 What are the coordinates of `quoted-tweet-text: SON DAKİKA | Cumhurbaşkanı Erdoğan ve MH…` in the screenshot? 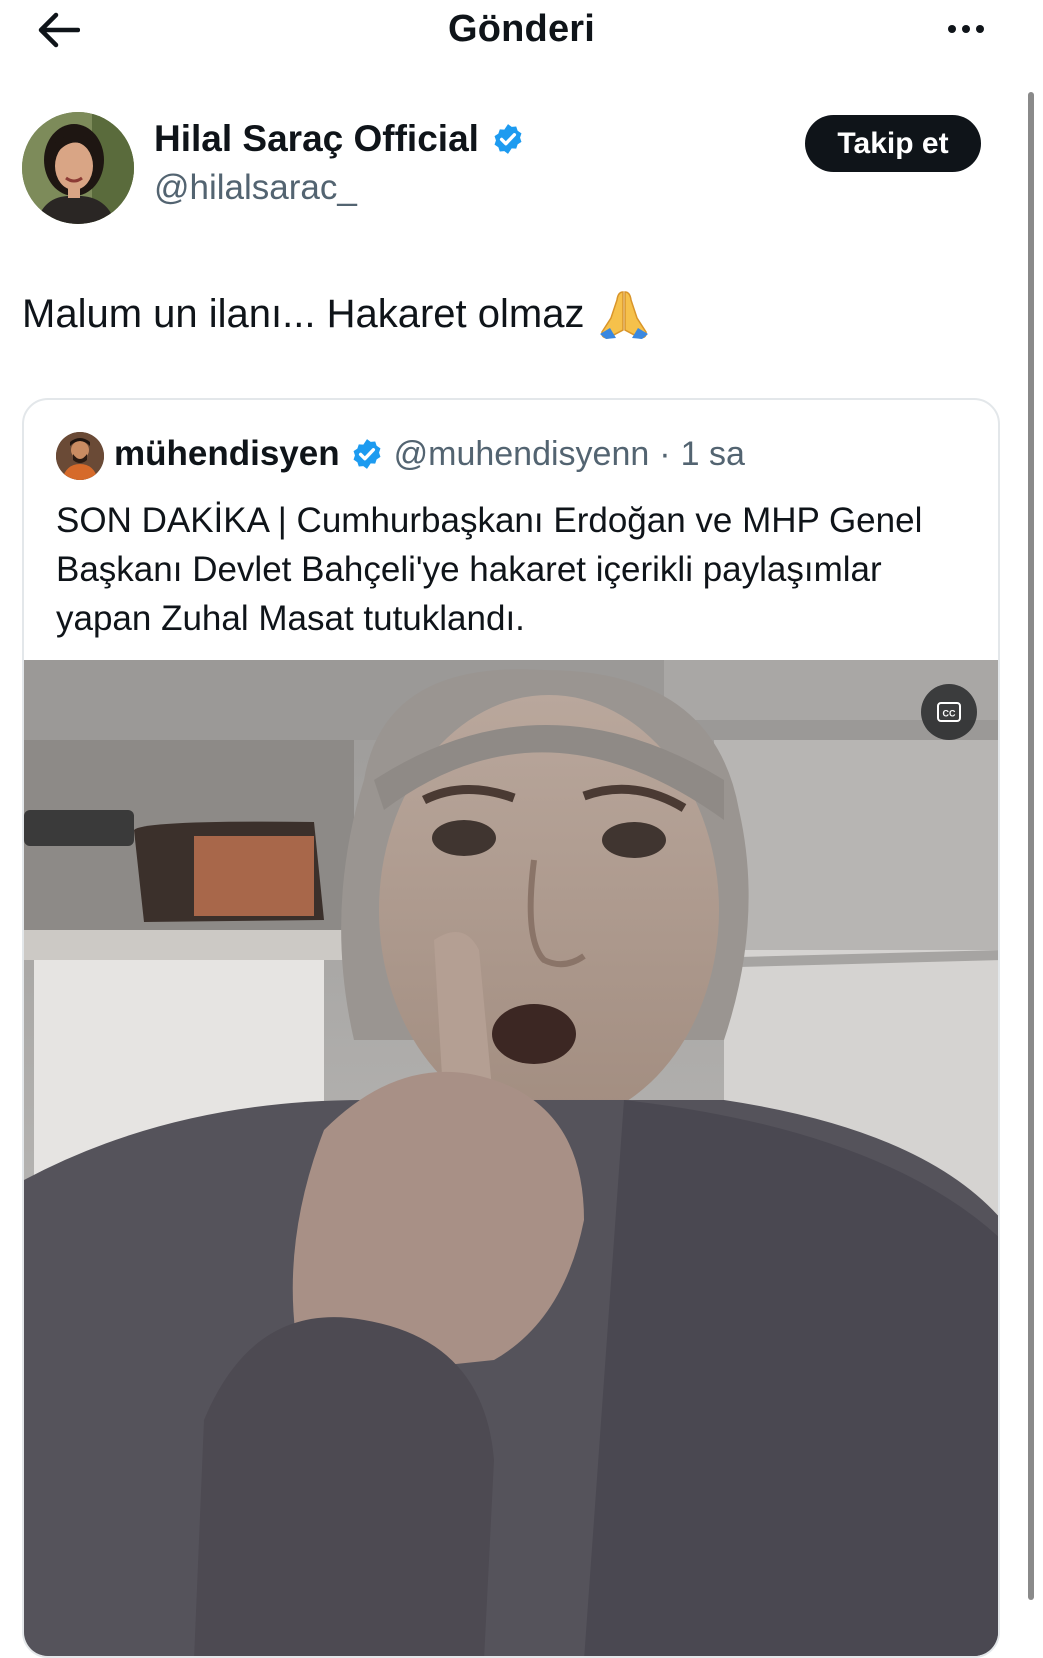 It's located at (489, 569).